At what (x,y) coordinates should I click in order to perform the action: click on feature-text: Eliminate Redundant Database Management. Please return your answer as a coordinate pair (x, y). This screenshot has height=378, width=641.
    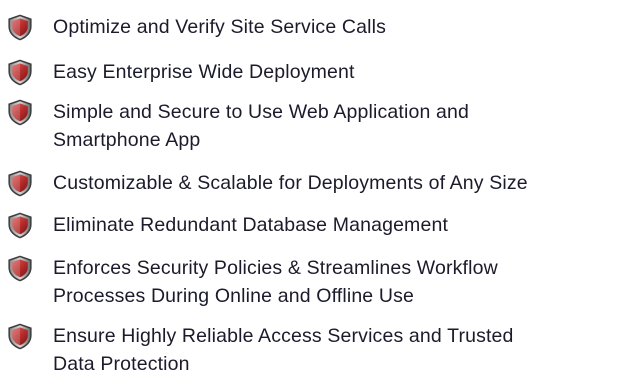
    Looking at the image, I should click on (251, 225).